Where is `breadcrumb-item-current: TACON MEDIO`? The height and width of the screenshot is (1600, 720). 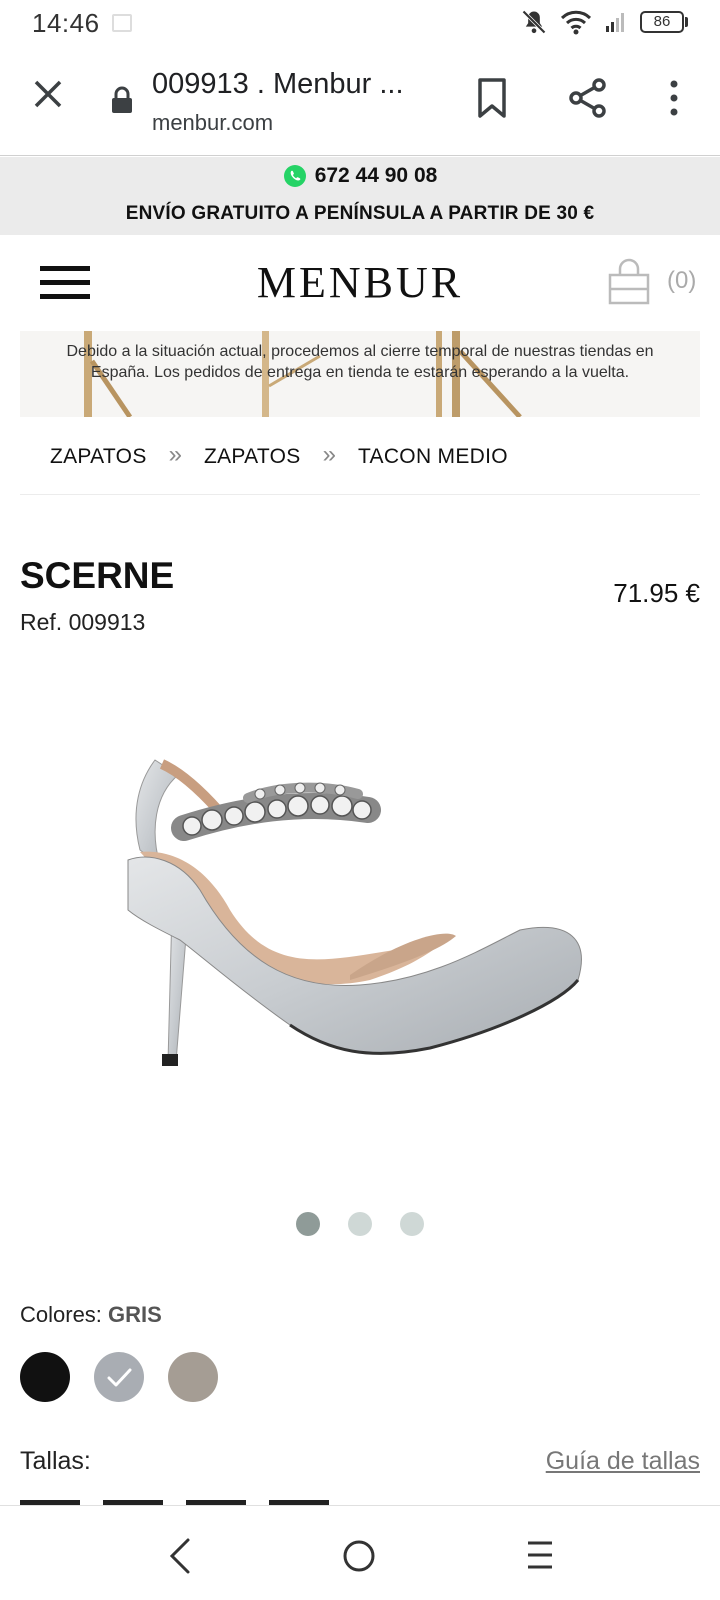 breadcrumb-item-current: TACON MEDIO is located at coordinates (433, 457).